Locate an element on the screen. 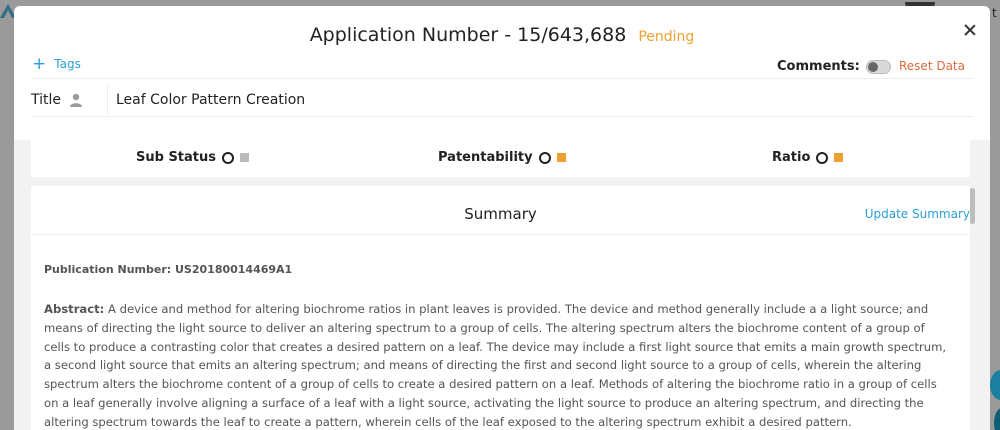 The height and width of the screenshot is (430, 1000). close-icon is located at coordinates (970, 30).